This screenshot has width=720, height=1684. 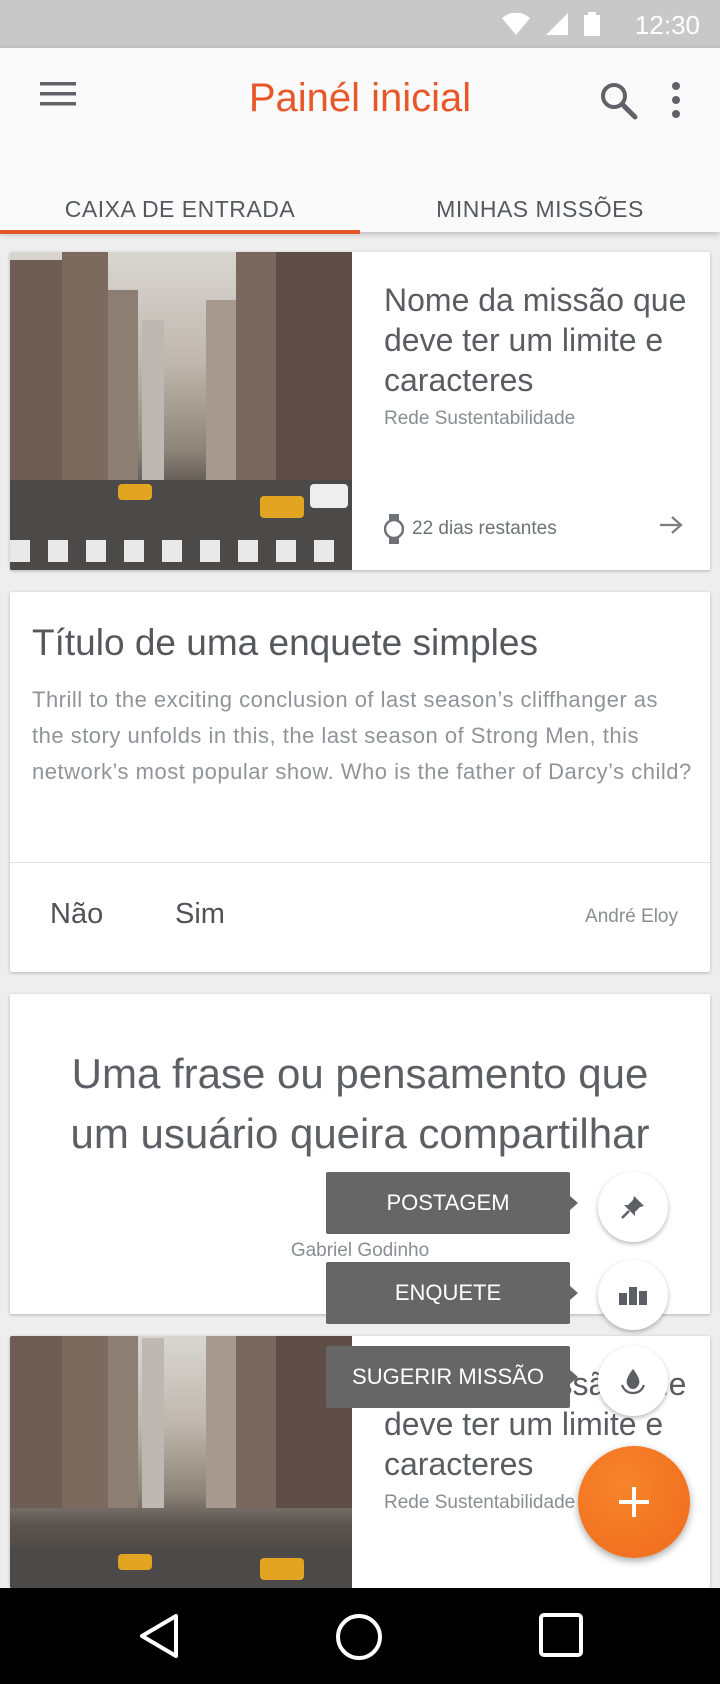 What do you see at coordinates (200, 914) in the screenshot?
I see `poll-option-yes: Sim` at bounding box center [200, 914].